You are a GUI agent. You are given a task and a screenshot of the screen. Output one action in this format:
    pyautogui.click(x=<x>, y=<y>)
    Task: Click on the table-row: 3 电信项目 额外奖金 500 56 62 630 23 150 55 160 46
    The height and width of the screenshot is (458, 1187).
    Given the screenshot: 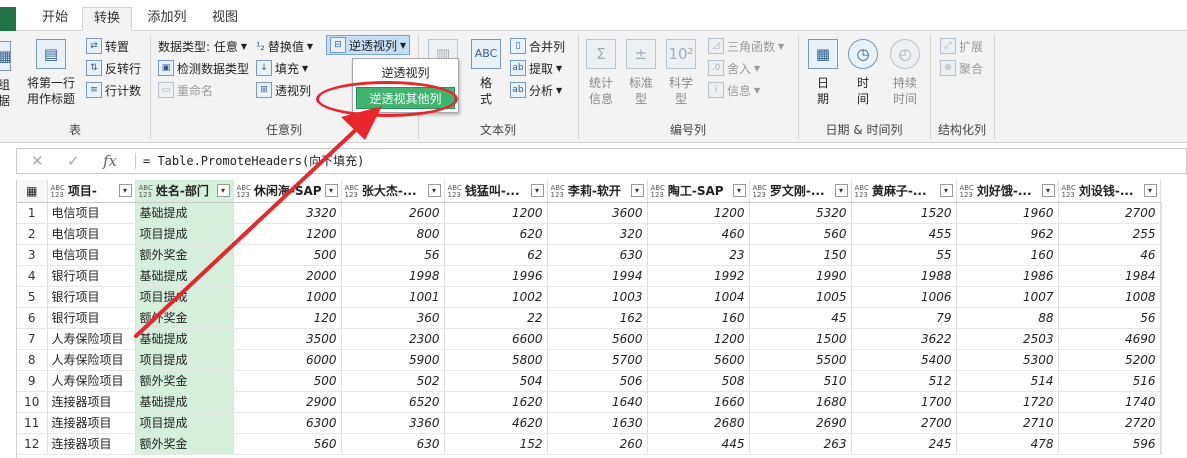 What is the action you would take?
    pyautogui.click(x=589, y=255)
    